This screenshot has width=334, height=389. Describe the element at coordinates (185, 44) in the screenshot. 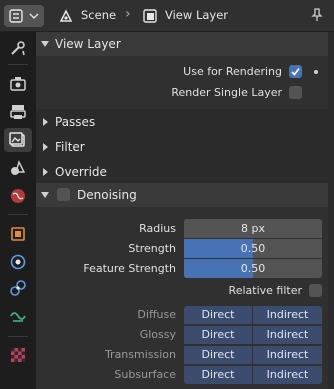

I see `view-layer-panel-header: View Layer` at that location.